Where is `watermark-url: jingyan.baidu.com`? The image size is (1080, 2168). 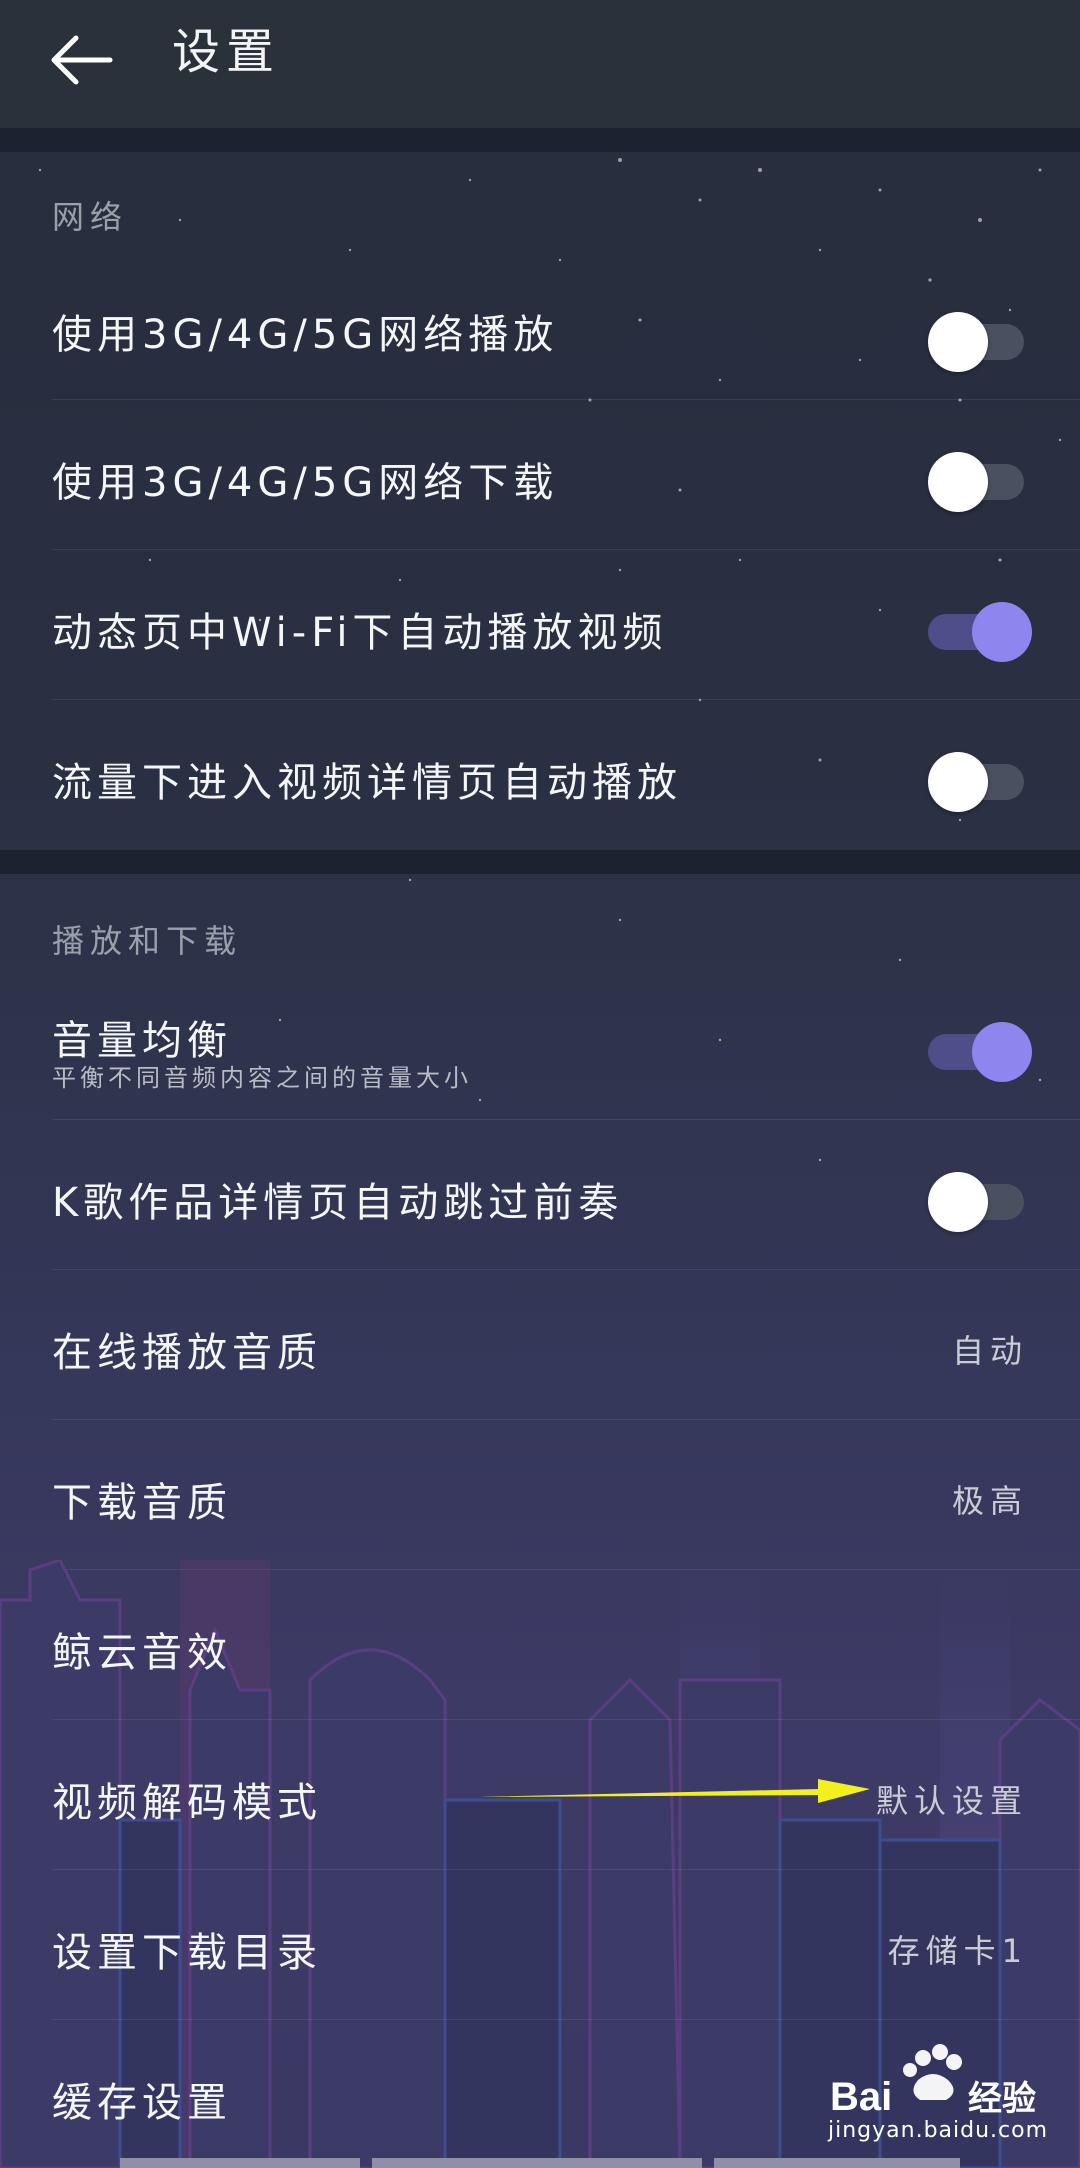
watermark-url: jingyan.baidu.com is located at coordinates (938, 2130).